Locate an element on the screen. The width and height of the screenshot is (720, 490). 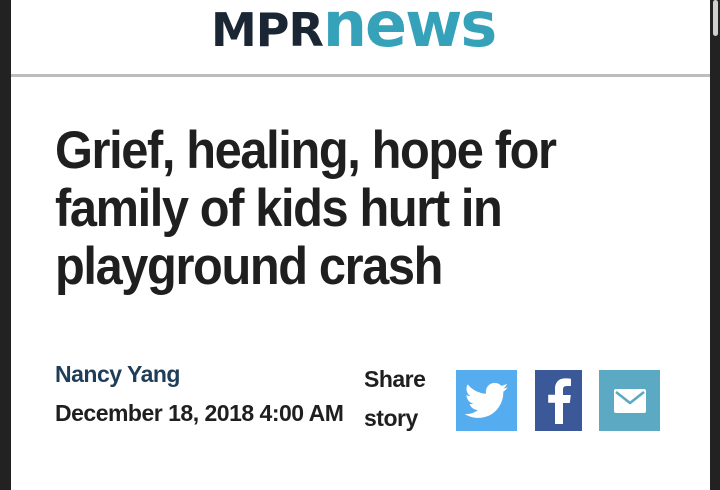
scrollbar is located at coordinates (715, 245).